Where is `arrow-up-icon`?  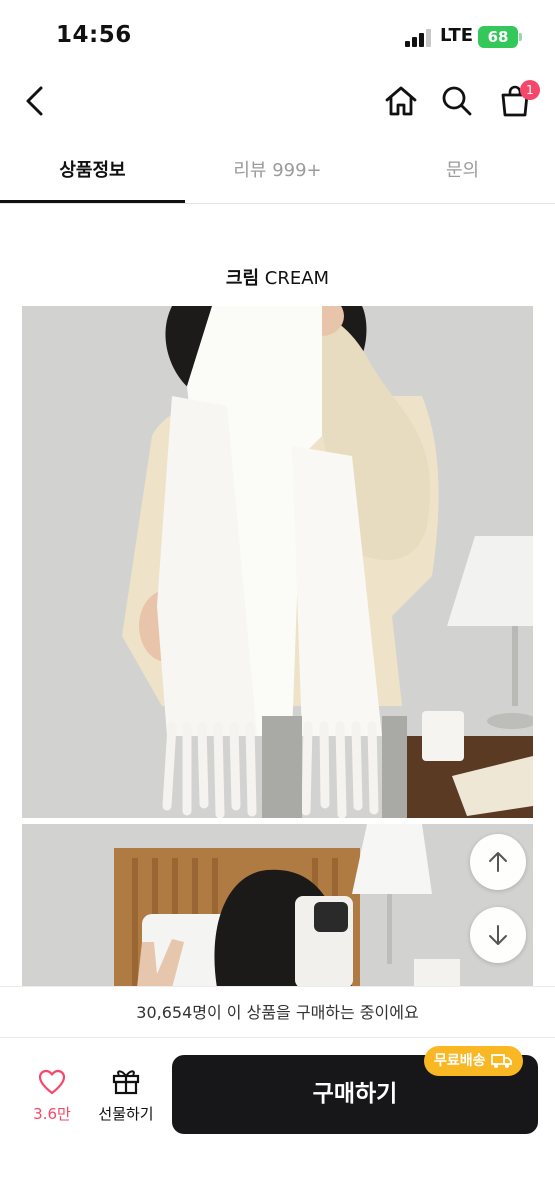
arrow-up-icon is located at coordinates (498, 862).